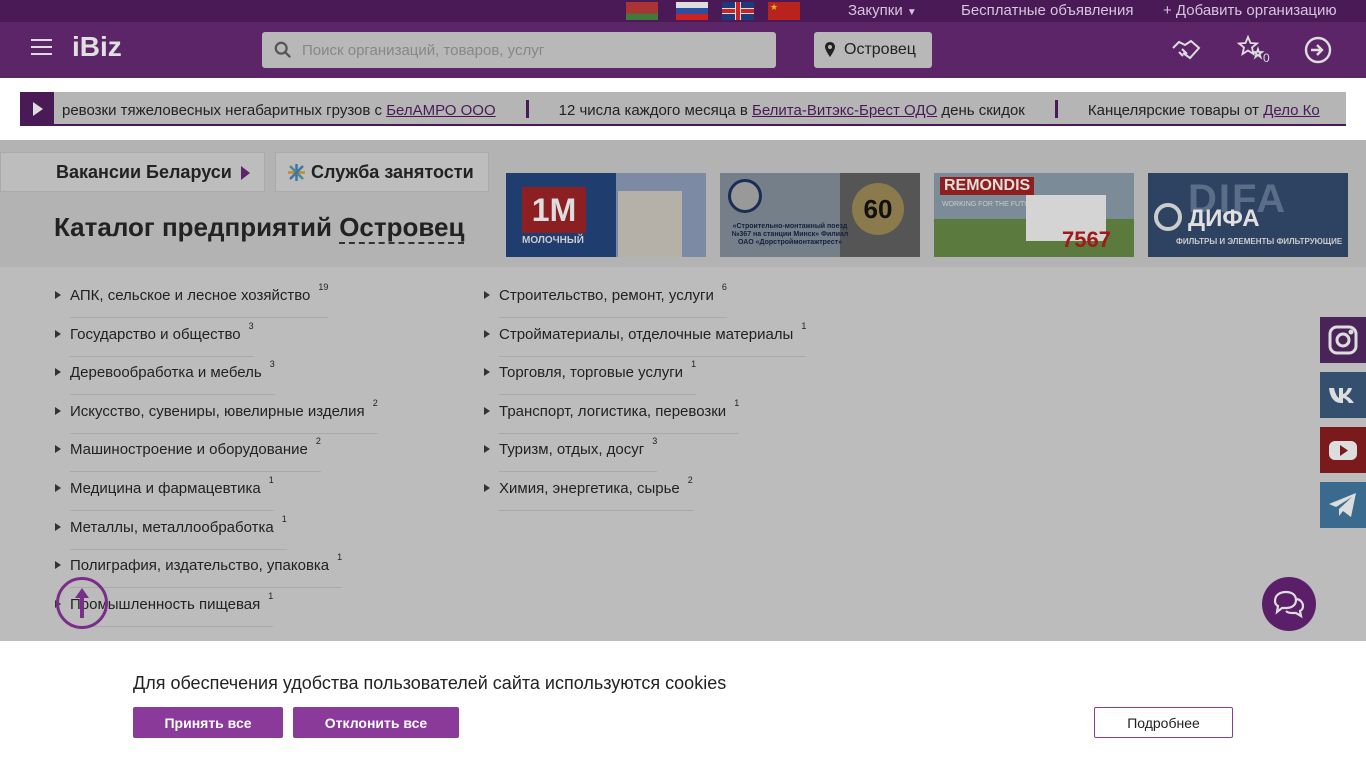  What do you see at coordinates (619, 416) in the screenshot?
I see `catalog-item-label: Транспорт, логистика, перевозки 1` at bounding box center [619, 416].